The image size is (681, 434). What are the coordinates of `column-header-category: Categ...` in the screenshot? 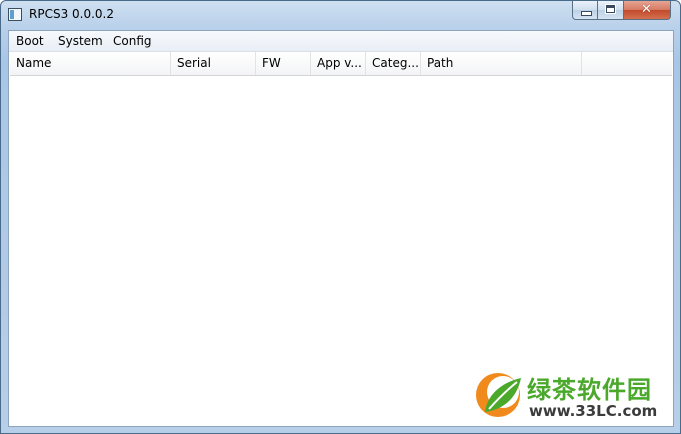 It's located at (393, 63).